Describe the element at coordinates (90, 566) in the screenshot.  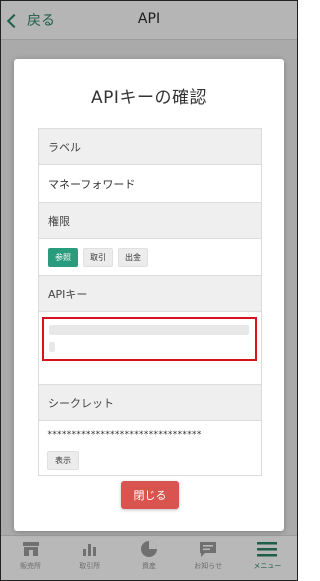
I see `tab-label: 取引所` at that location.